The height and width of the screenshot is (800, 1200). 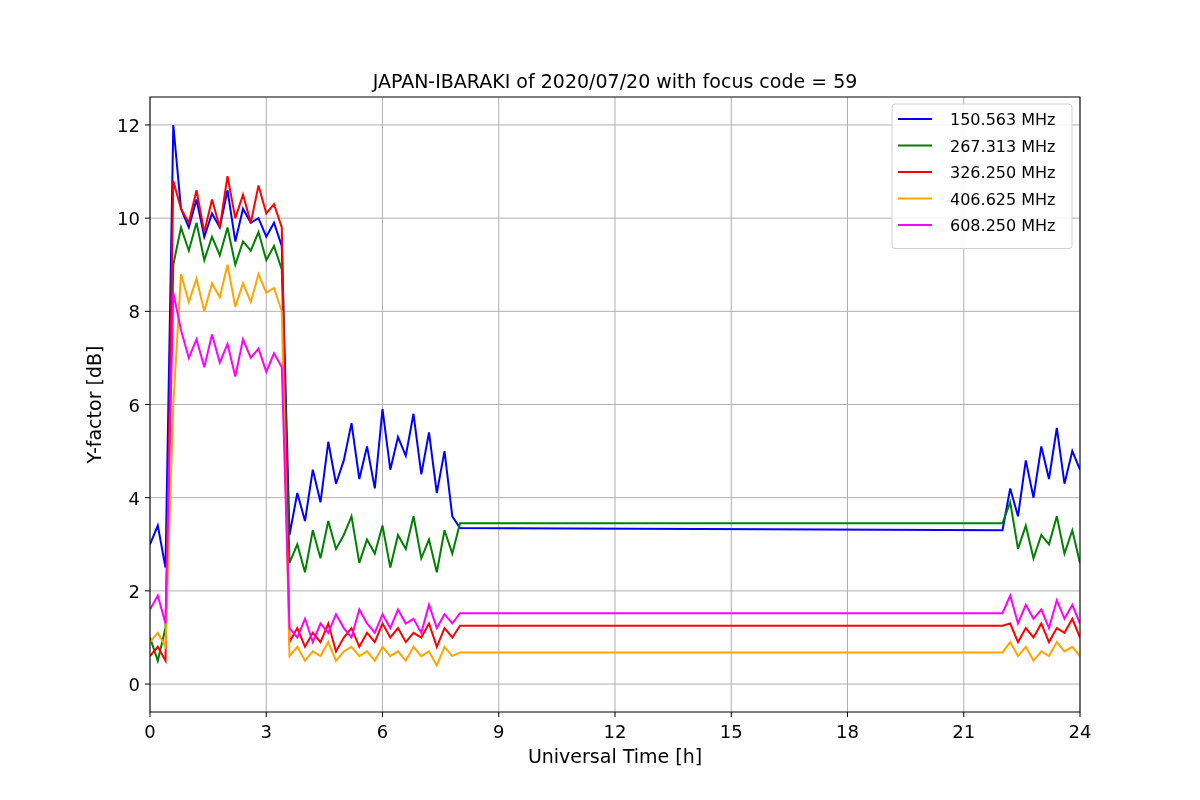 I want to click on y-tick-label: 0, so click(x=134, y=685).